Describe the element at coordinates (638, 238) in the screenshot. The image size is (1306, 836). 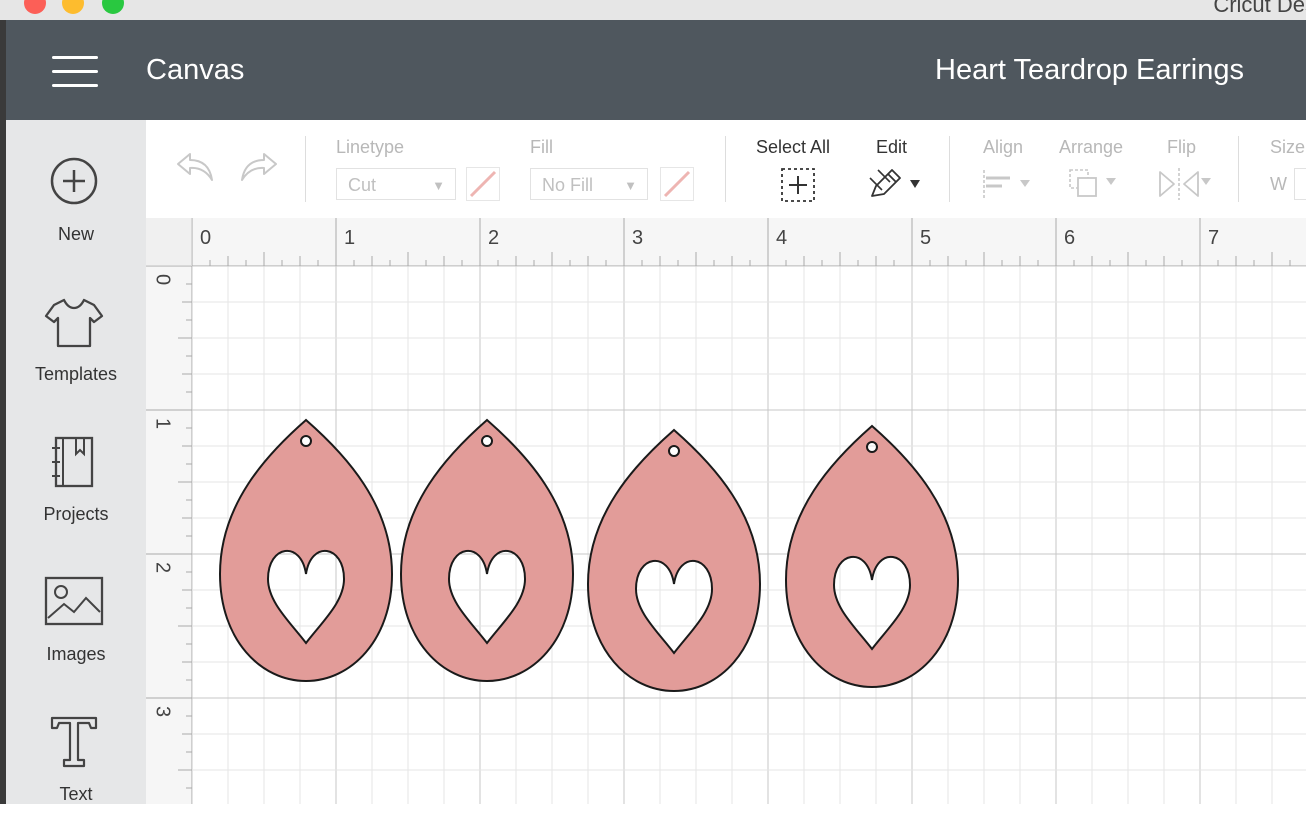
I see `ruler-top-label: 3` at that location.